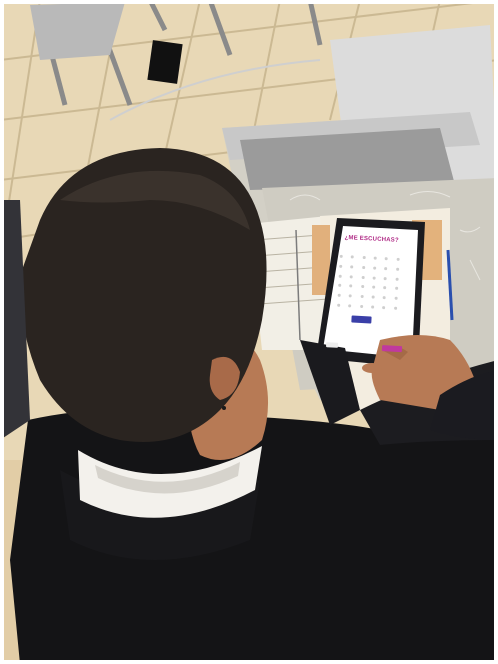  I want to click on earring, so click(224, 408).